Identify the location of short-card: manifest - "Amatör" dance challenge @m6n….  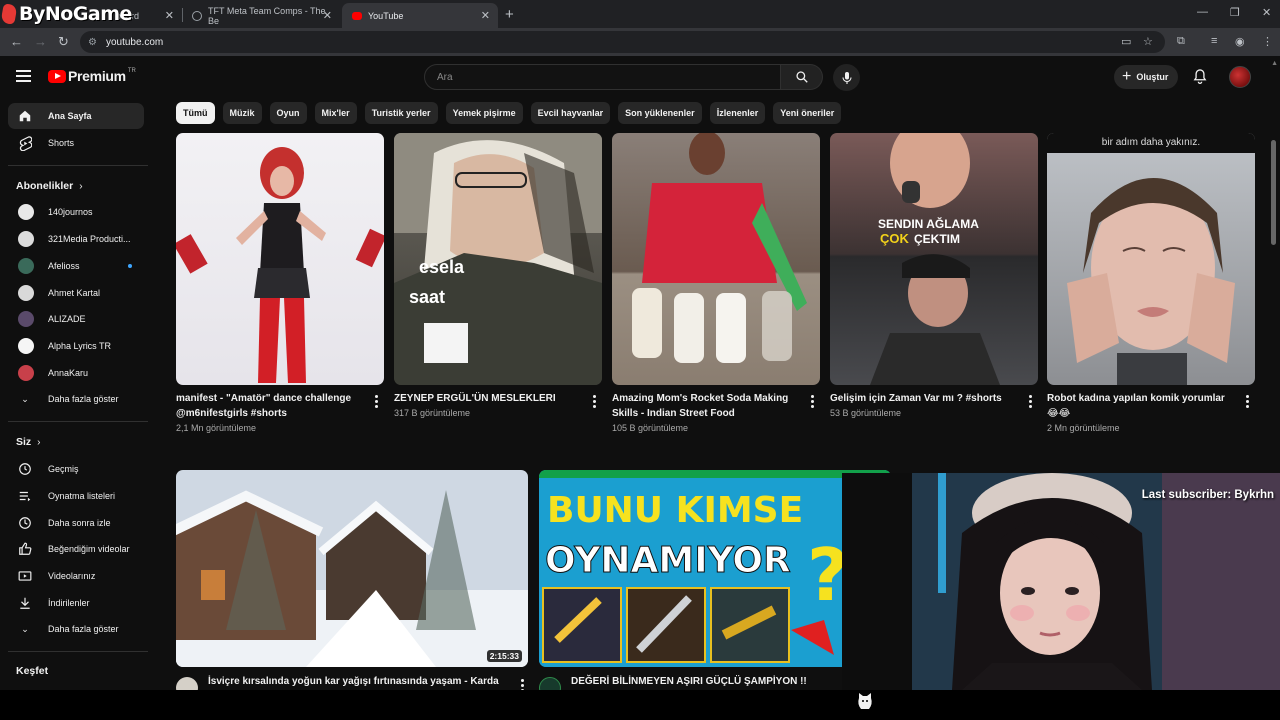
(280, 283).